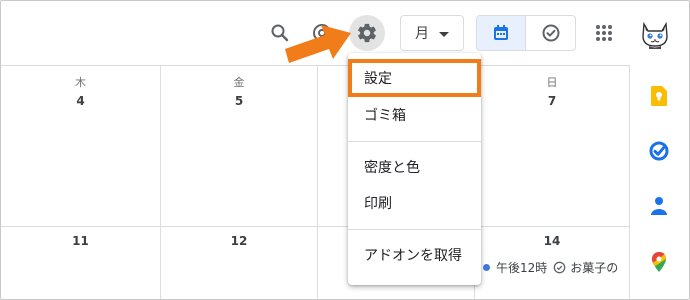 This screenshot has height=300, width=690. Describe the element at coordinates (552, 82) in the screenshot. I see `day-of-week: 日` at that location.